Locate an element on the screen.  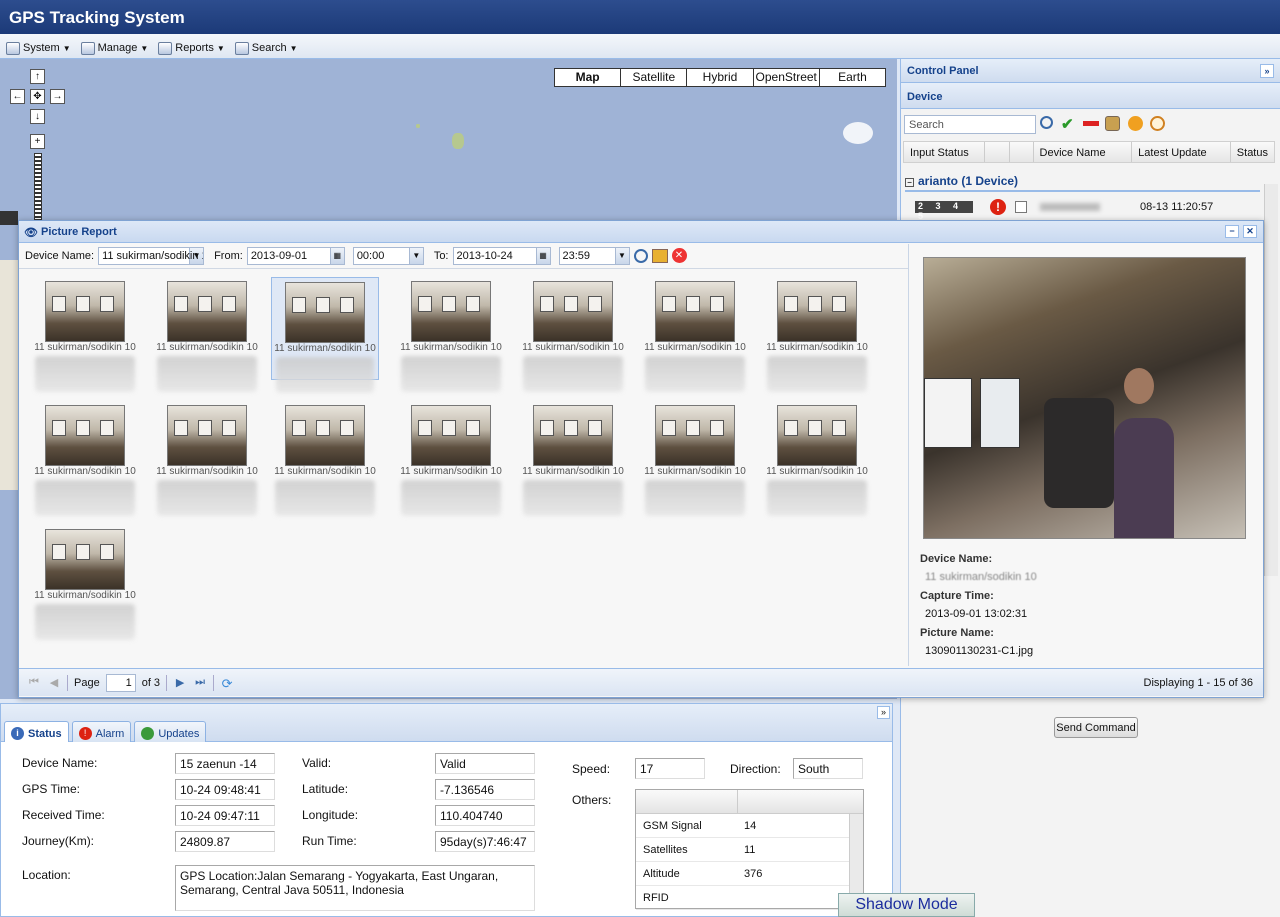
col-input-status: Input Status is located at coordinates (944, 152).